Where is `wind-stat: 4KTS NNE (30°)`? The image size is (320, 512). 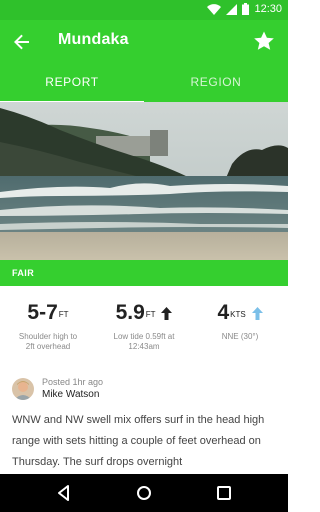
wind-stat: 4KTS NNE (30°) is located at coordinates (240, 331).